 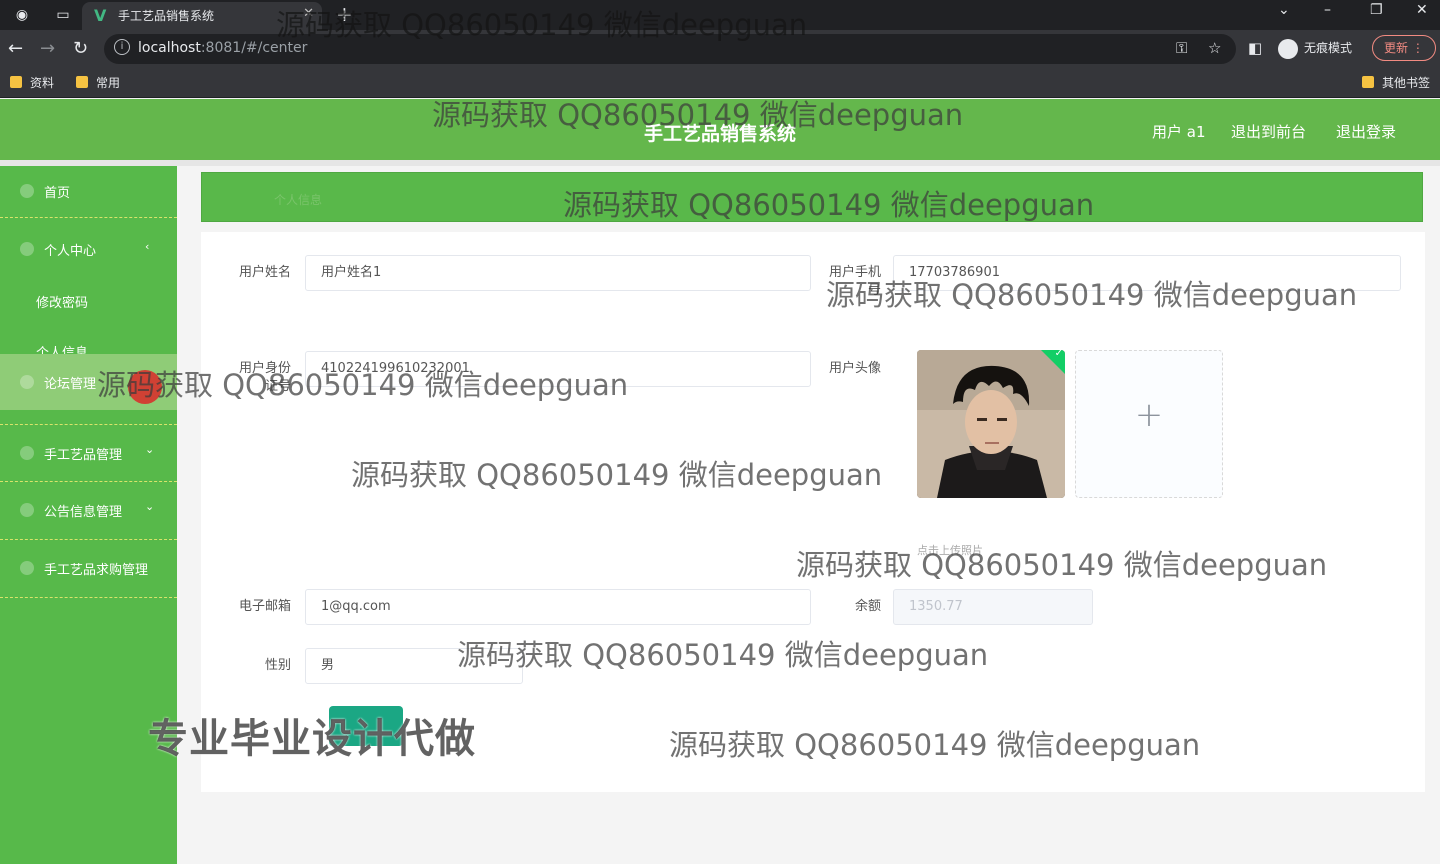 I want to click on home-icon, so click(x=27, y=191).